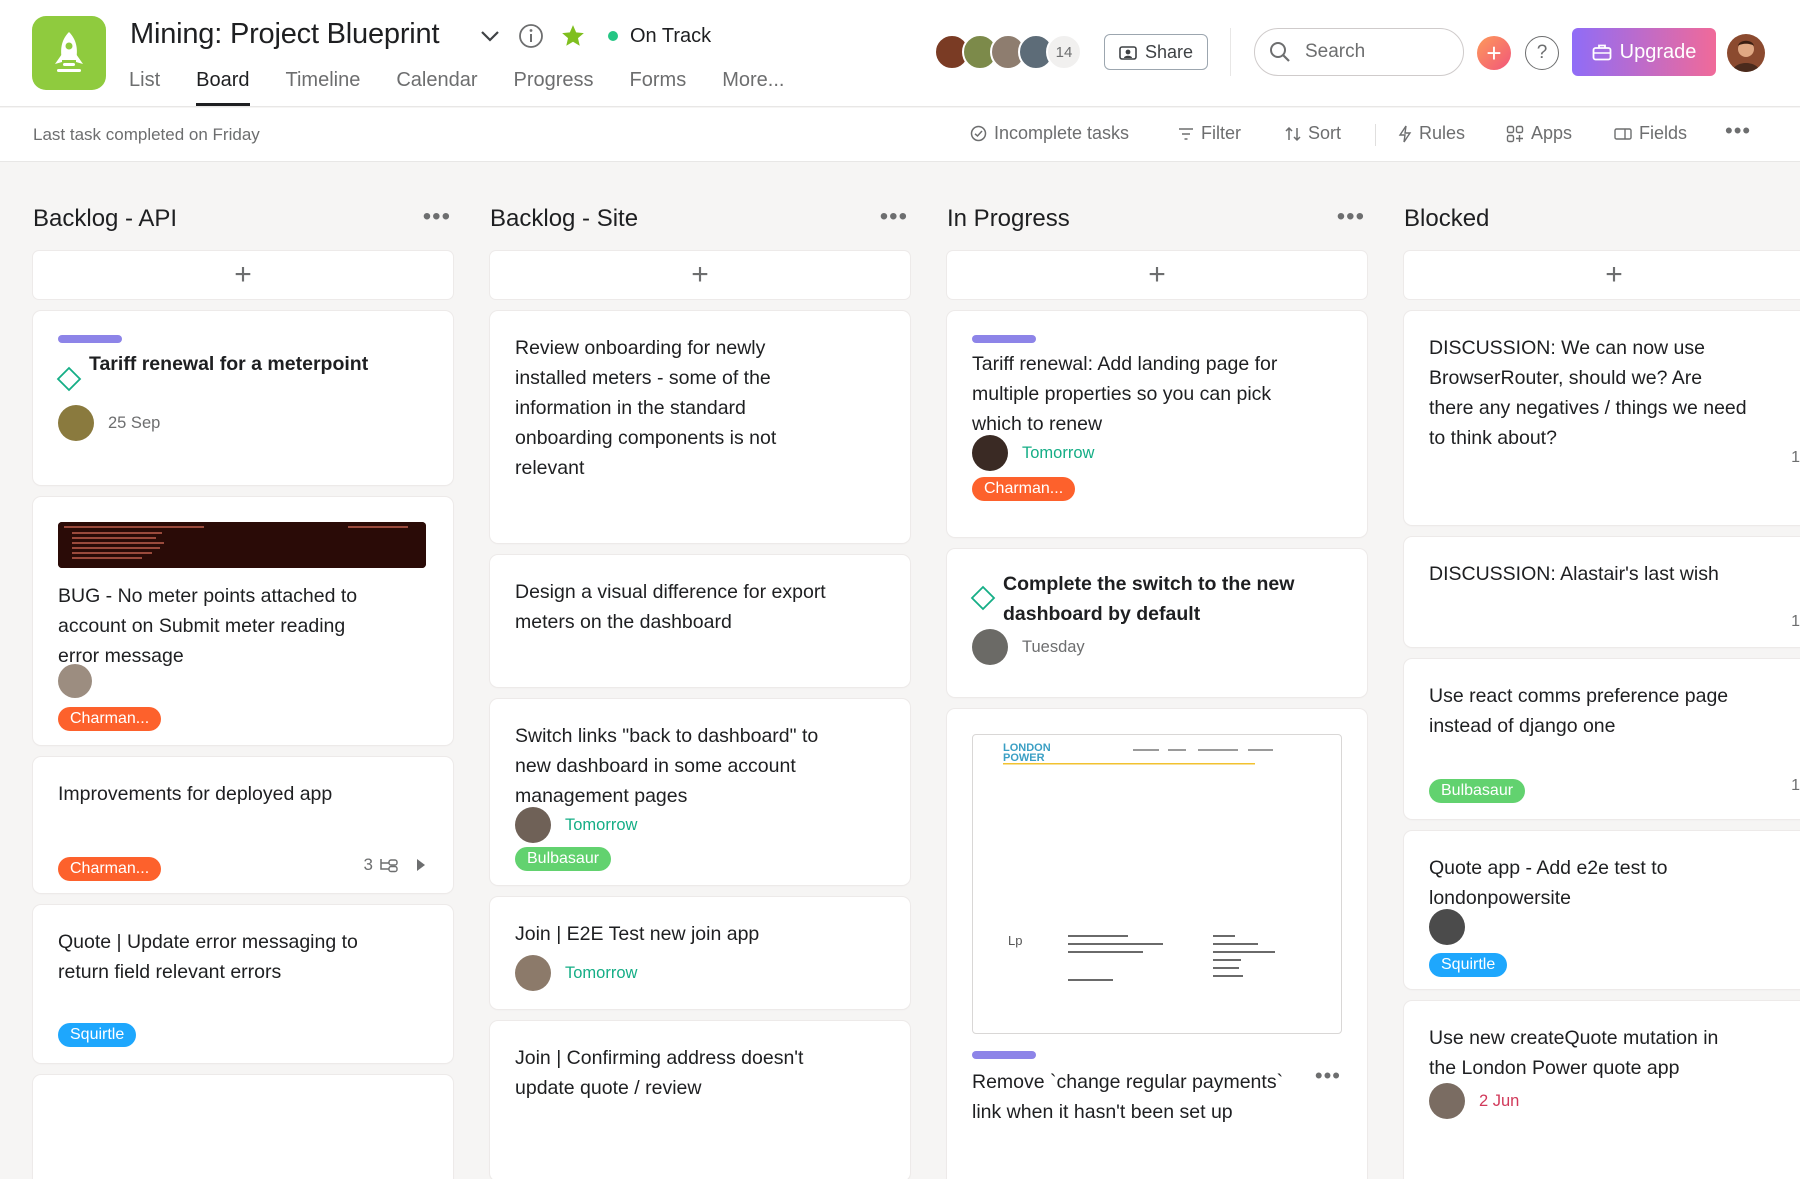 The width and height of the screenshot is (1800, 1179). What do you see at coordinates (1158, 219) in the screenshot?
I see `column-header: In Progress •••` at bounding box center [1158, 219].